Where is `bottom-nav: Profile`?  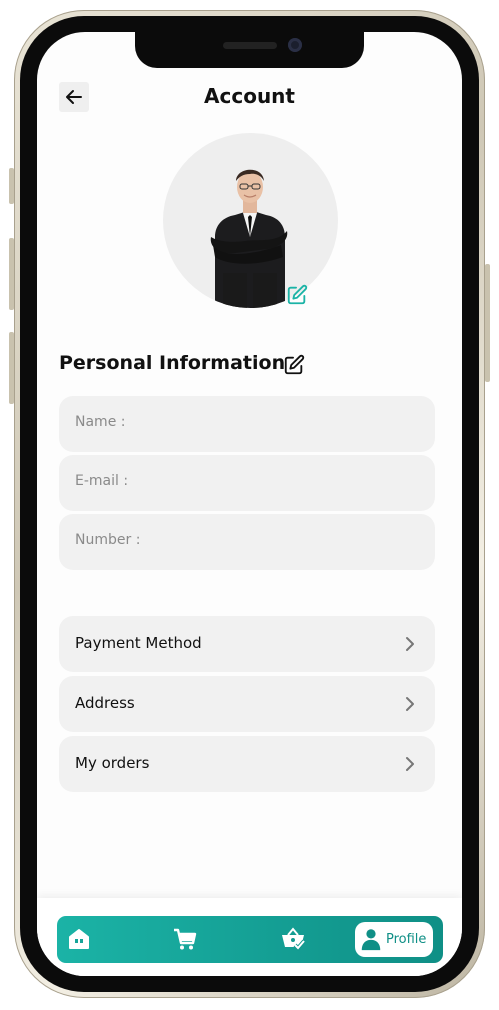 bottom-nav: Profile is located at coordinates (250, 939).